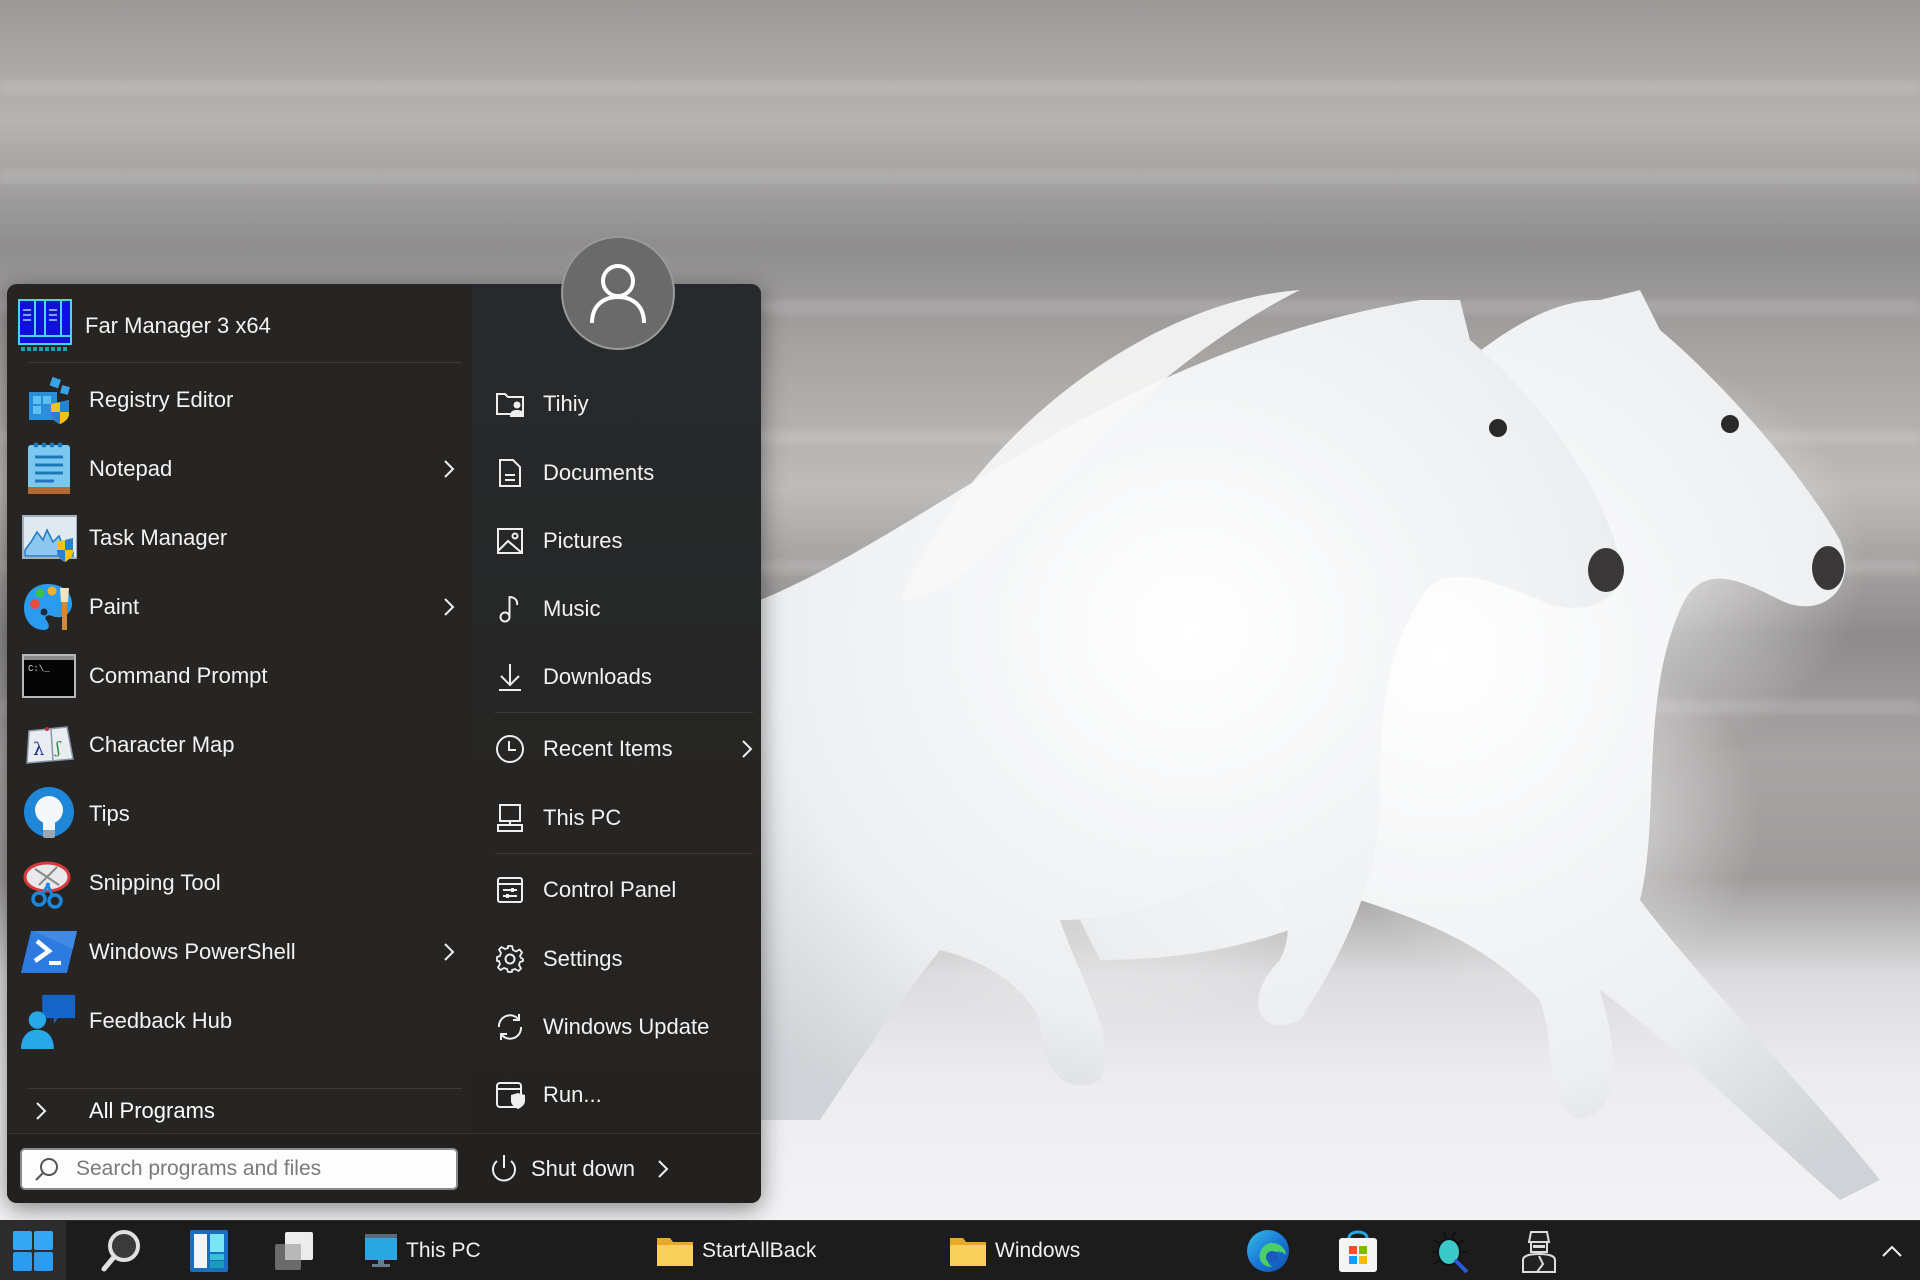  What do you see at coordinates (155, 882) in the screenshot?
I see `program-label: Snipping Tool` at bounding box center [155, 882].